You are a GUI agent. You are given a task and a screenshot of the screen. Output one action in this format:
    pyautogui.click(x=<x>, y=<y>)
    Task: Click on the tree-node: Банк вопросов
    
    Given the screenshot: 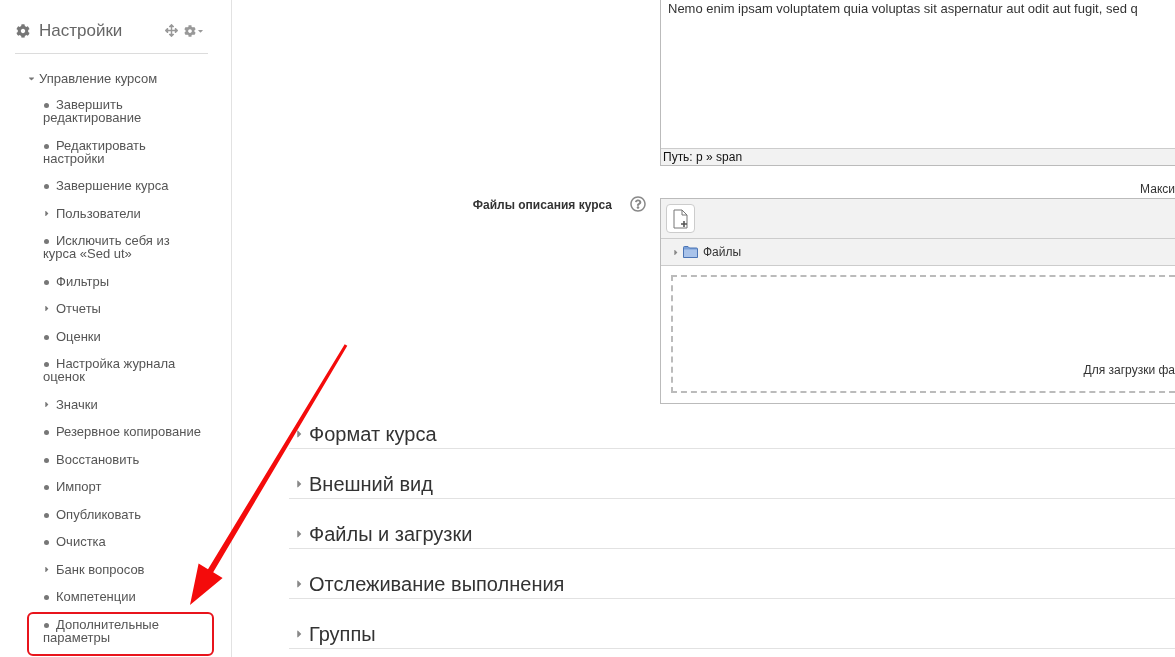 What is the action you would take?
    pyautogui.click(x=94, y=569)
    